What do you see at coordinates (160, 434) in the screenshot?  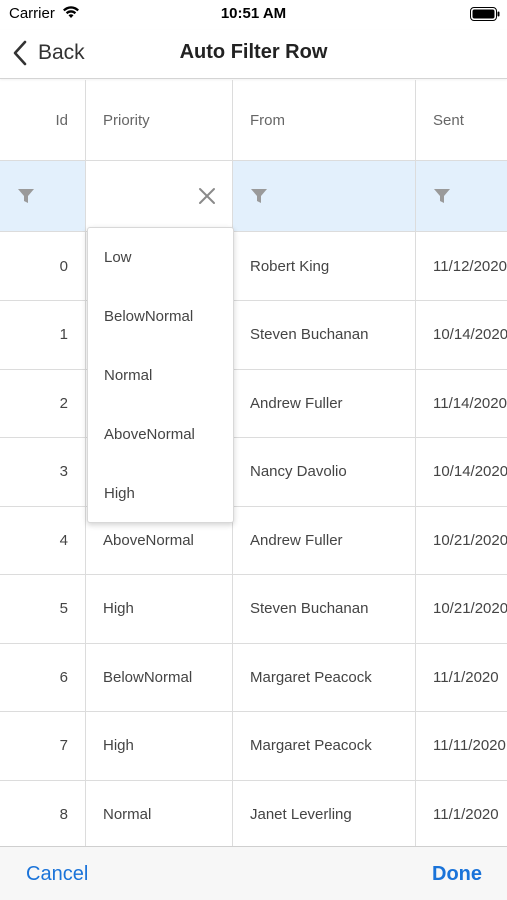 I see `dropdown-option-abovenormal: AboveNormal` at bounding box center [160, 434].